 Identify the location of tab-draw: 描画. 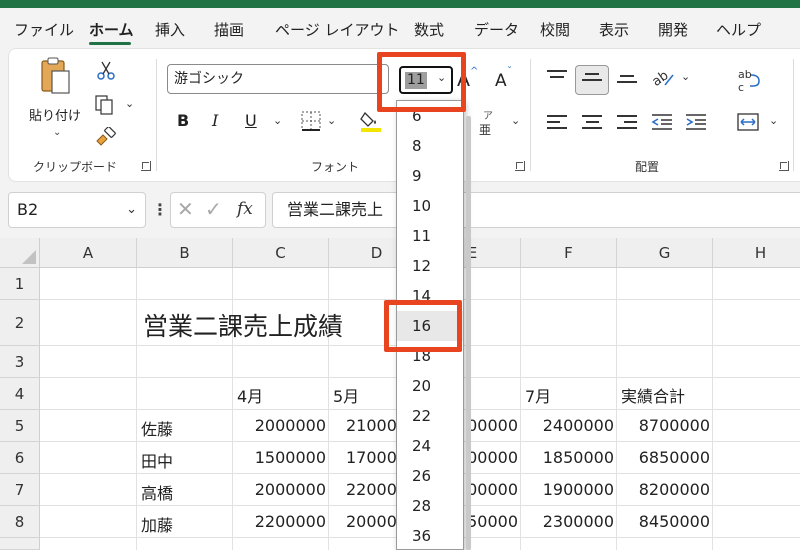
(229, 29).